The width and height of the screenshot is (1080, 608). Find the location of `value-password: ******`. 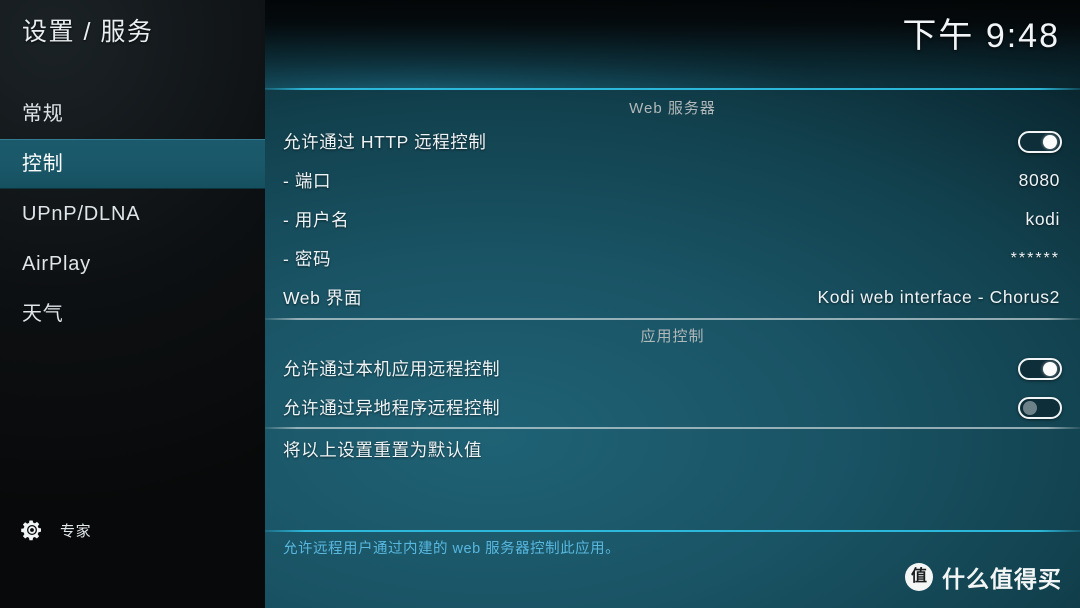

value-password: ****** is located at coordinates (1035, 258).